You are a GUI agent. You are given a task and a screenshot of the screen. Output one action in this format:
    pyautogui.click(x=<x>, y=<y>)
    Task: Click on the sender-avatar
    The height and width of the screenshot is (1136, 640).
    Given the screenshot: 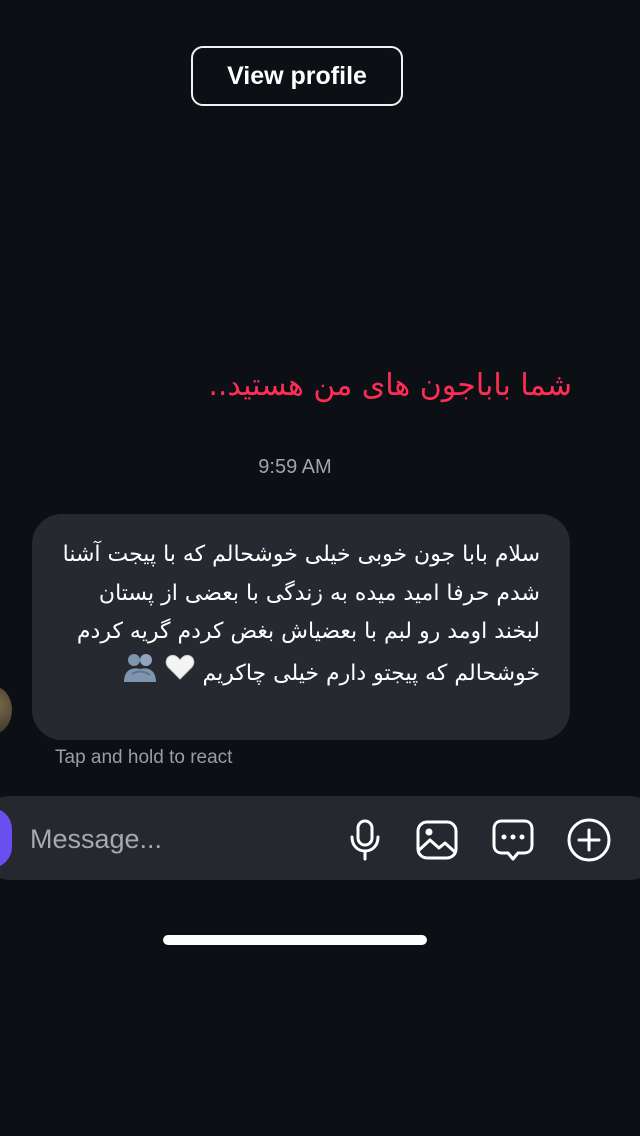 What is the action you would take?
    pyautogui.click(x=6, y=710)
    